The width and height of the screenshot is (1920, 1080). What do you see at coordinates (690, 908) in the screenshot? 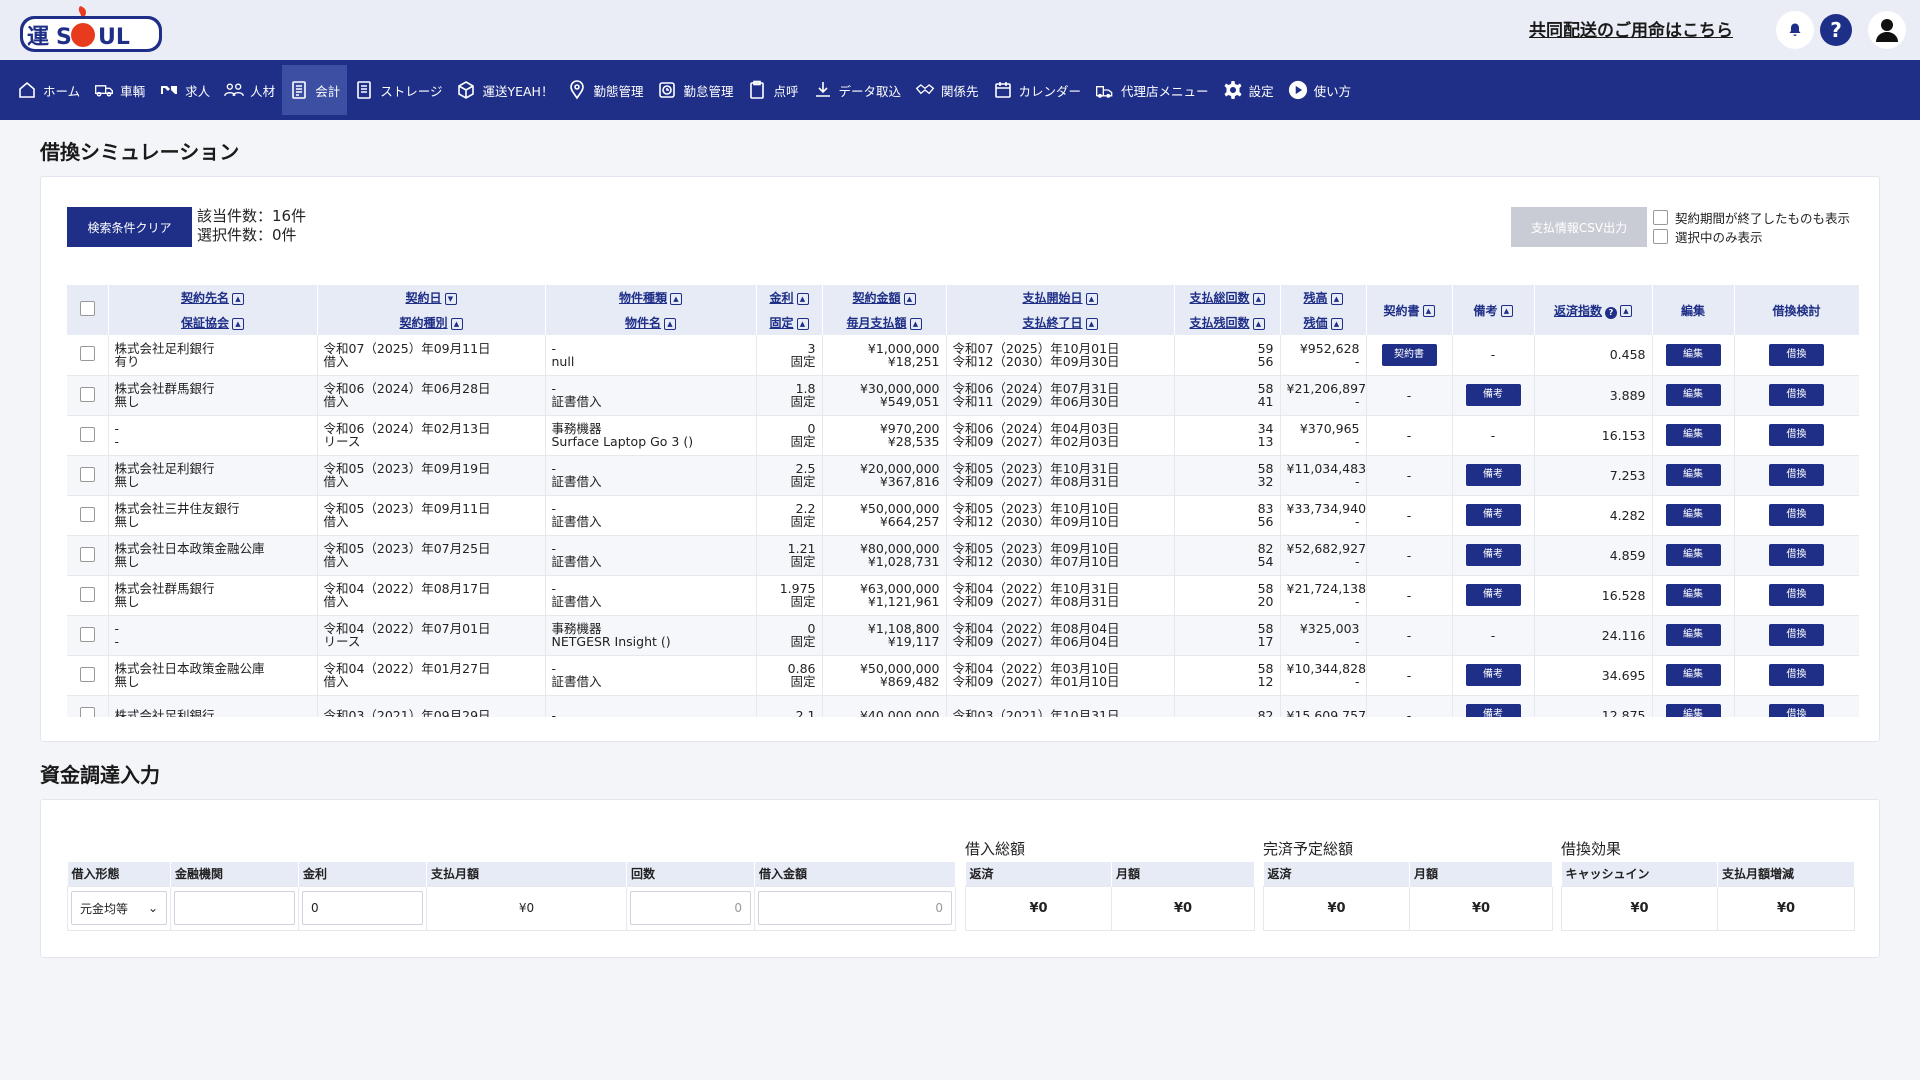
I see `count-input: 0` at bounding box center [690, 908].